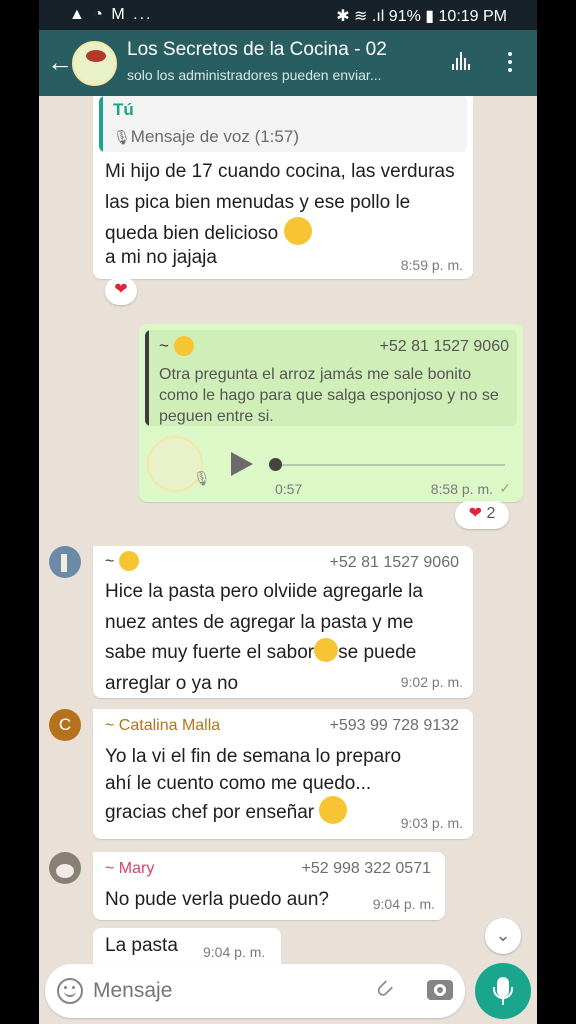  I want to click on message-line-part: sabe muy fuerte el sabor, so click(210, 652).